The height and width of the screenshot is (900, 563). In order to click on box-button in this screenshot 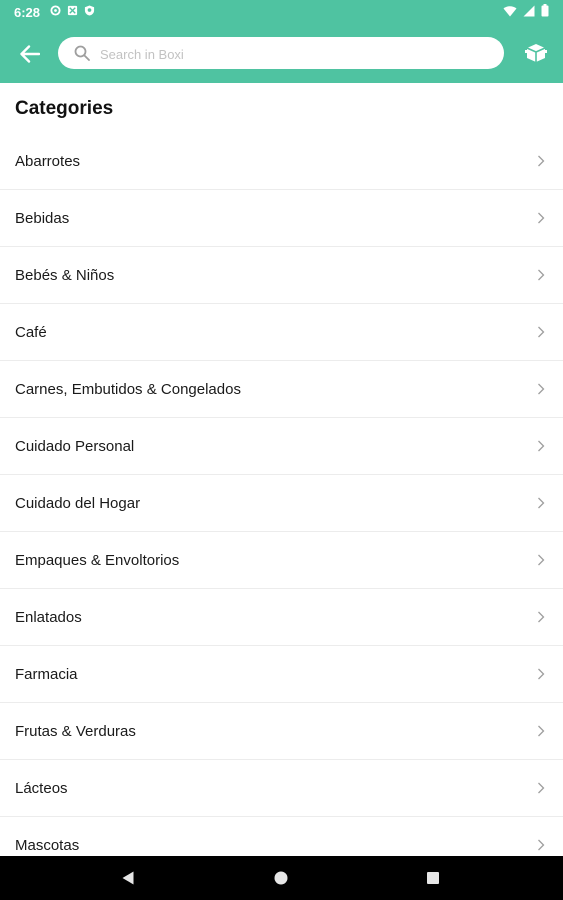, I will do `click(536, 53)`.